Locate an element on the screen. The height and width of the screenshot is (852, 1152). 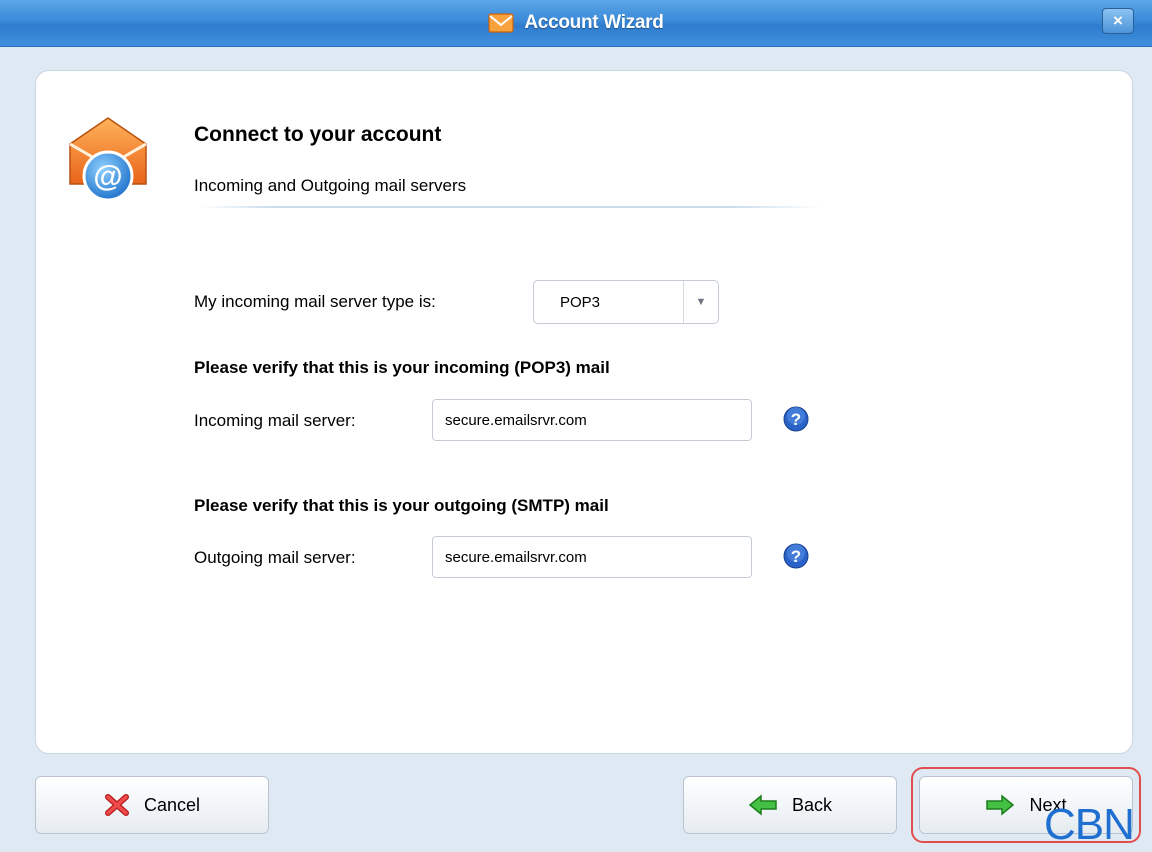
close-icon: × is located at coordinates (1118, 20).